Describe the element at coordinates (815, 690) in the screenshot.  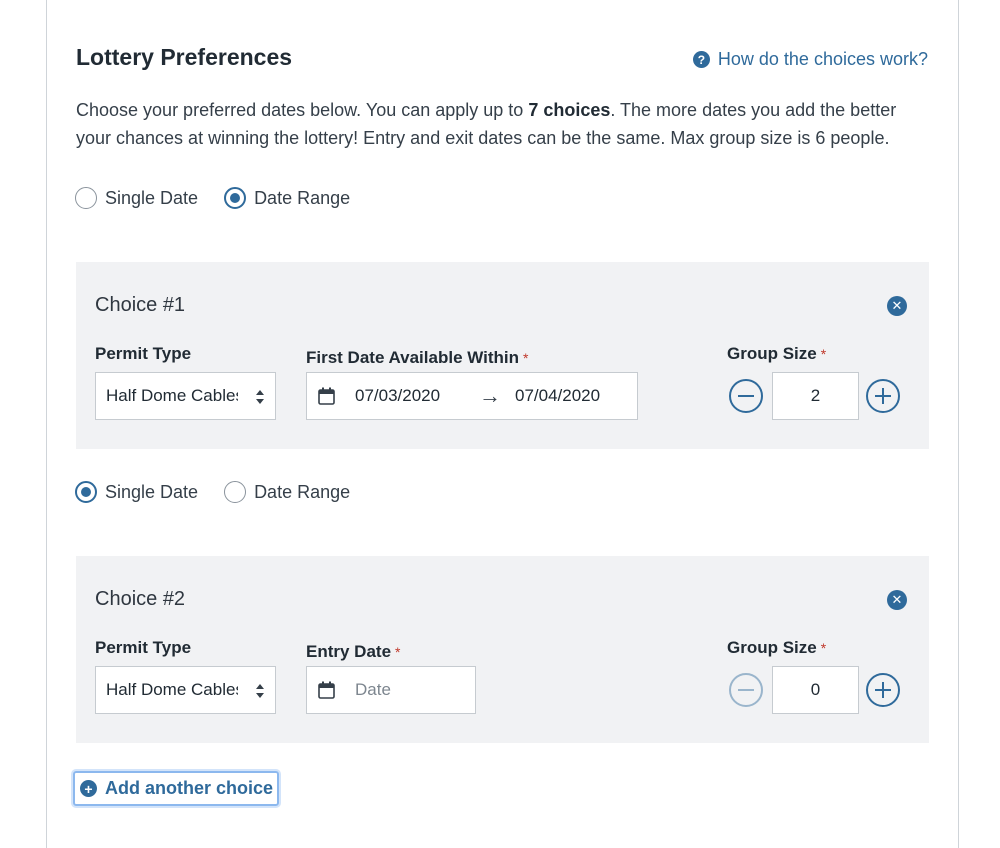
I see `group-size-input: 0` at that location.